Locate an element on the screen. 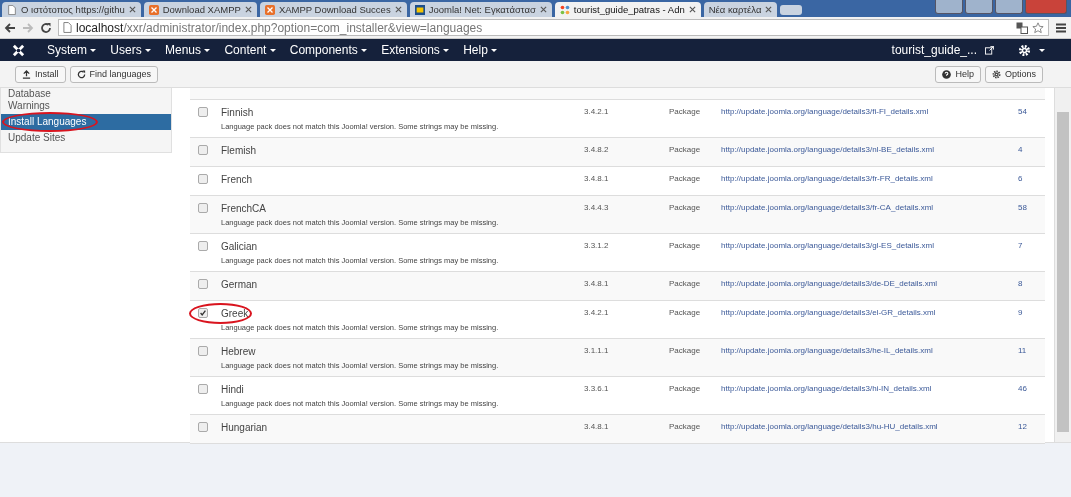 This screenshot has width=1071, height=497. find-languages-button: Find languages is located at coordinates (114, 74).